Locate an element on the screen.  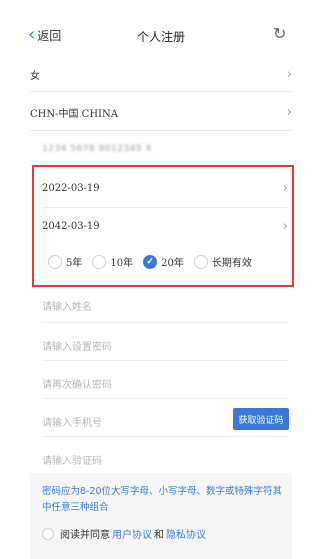
option-5-years: 5年 is located at coordinates (65, 261).